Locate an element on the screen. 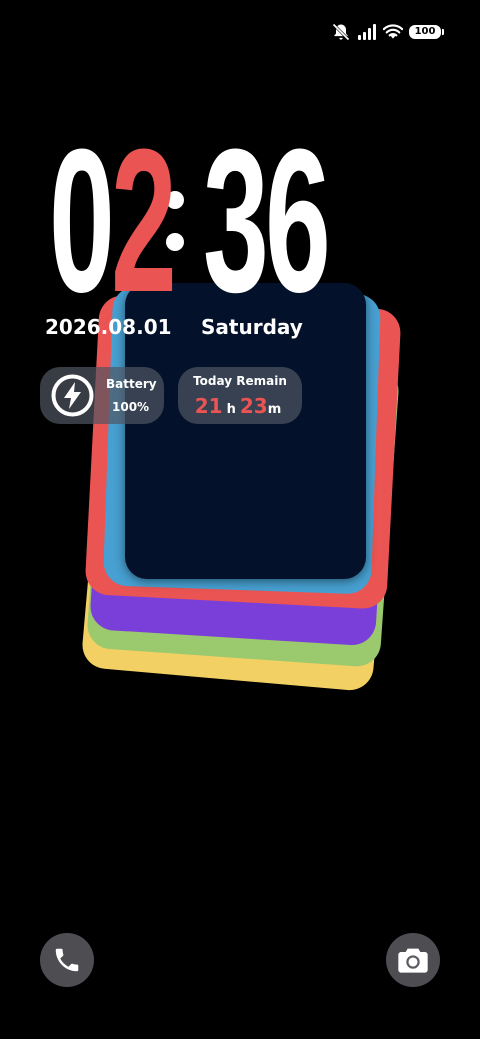 The height and width of the screenshot is (1039, 480). status-bar: 100 is located at coordinates (387, 32).